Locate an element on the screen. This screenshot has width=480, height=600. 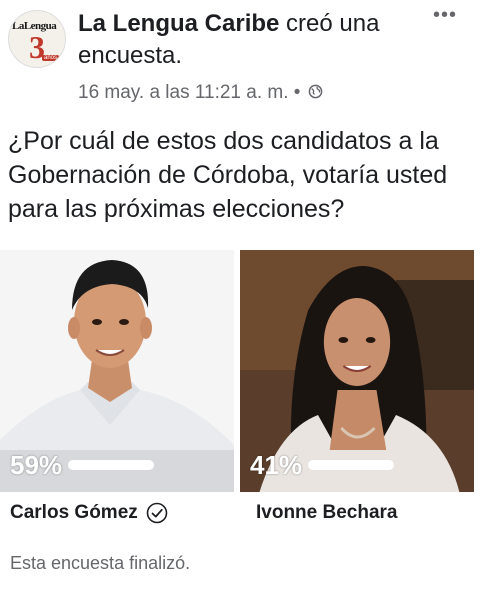
candidate-name-ivonne-bechara: Ivonne Bechara is located at coordinates (327, 513).